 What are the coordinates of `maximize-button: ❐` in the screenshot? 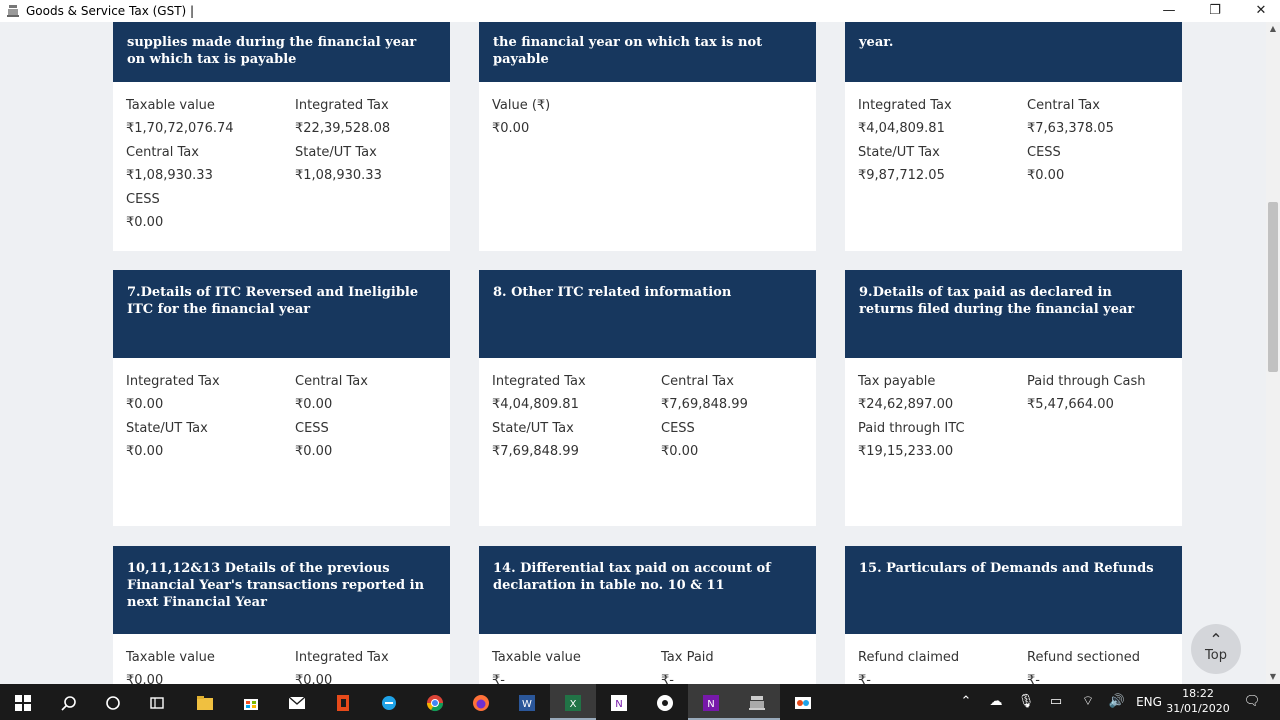 It's located at (1215, 11).